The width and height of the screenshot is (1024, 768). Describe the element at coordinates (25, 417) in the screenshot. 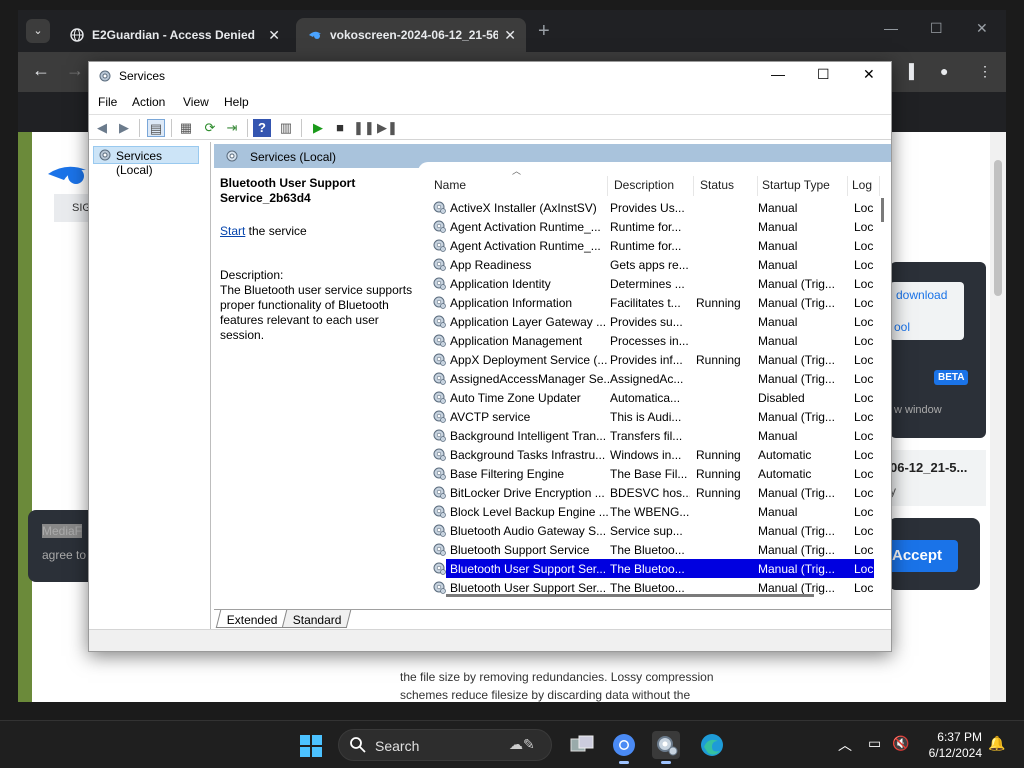

I see `page-background-strip` at that location.